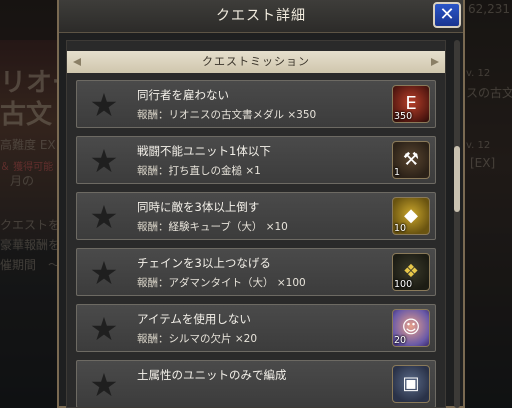 Image resolution: width=512 pixels, height=408 pixels. I want to click on mission-row: ★ 土属性のユニットのみで編成 ▣, so click(256, 383).